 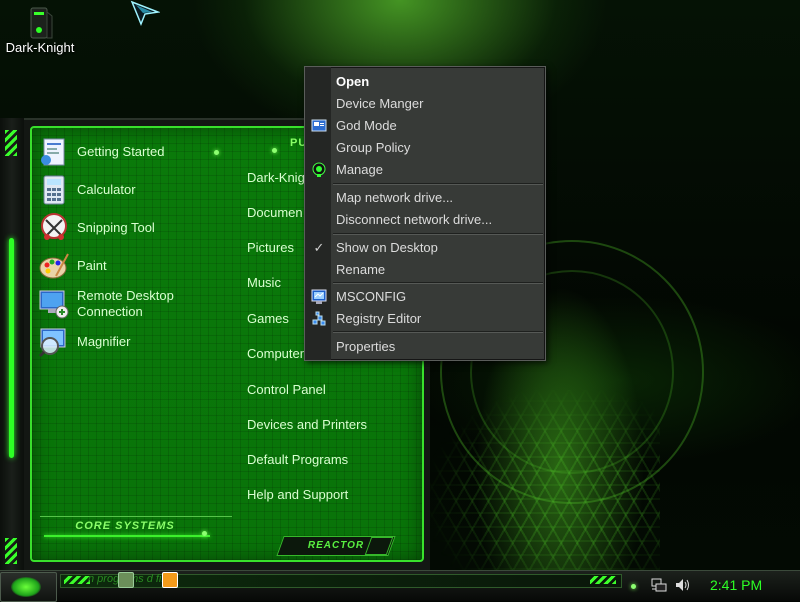 I want to click on tray-indicator, so click(x=633, y=586).